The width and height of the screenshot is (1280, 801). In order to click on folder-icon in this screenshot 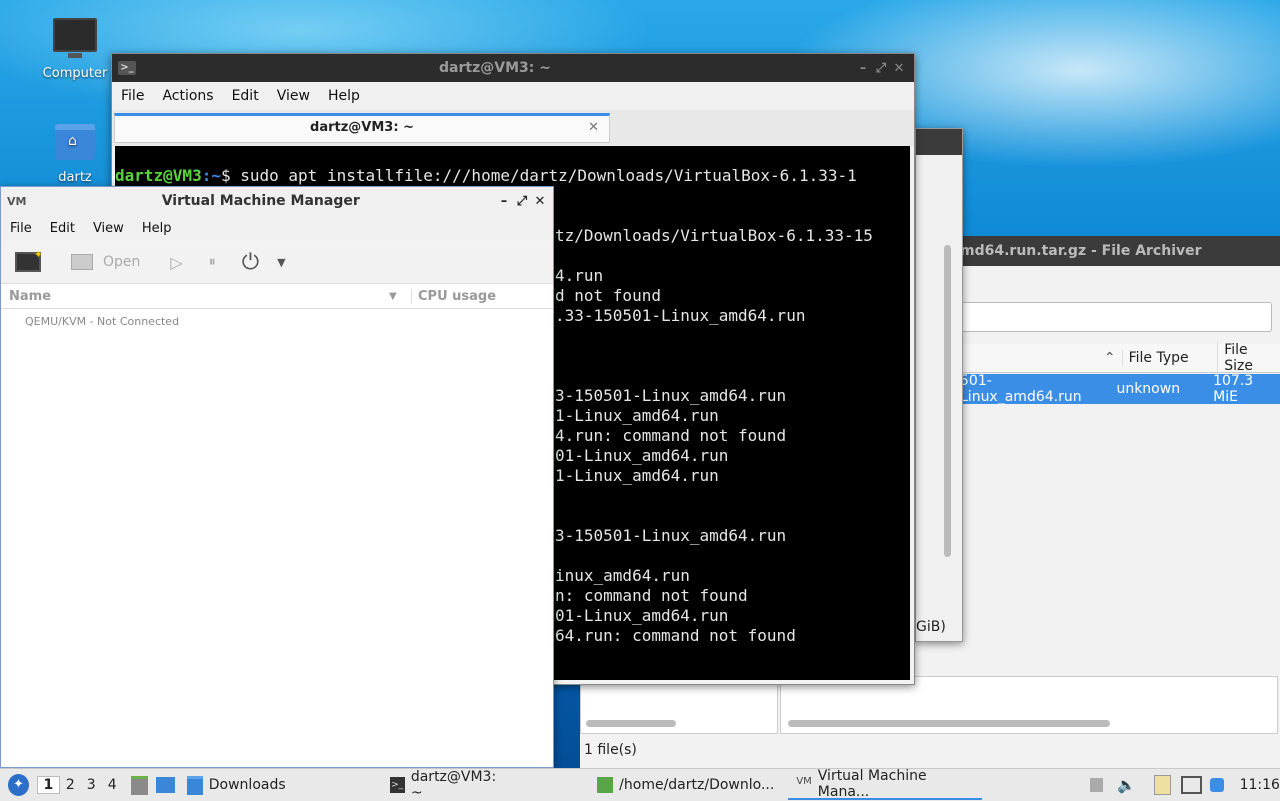, I will do `click(194, 785)`.